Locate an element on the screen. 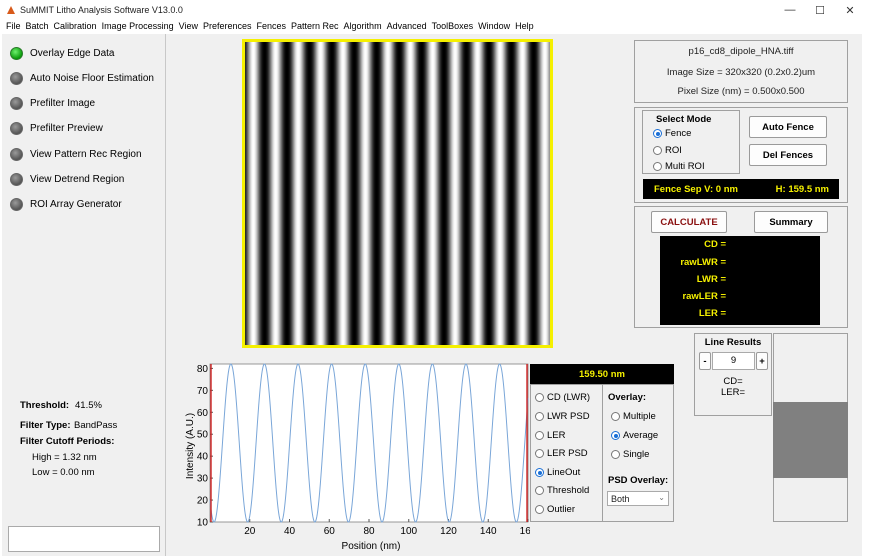 This screenshot has width=870, height=560. y-tick-label: 10 is located at coordinates (203, 523).